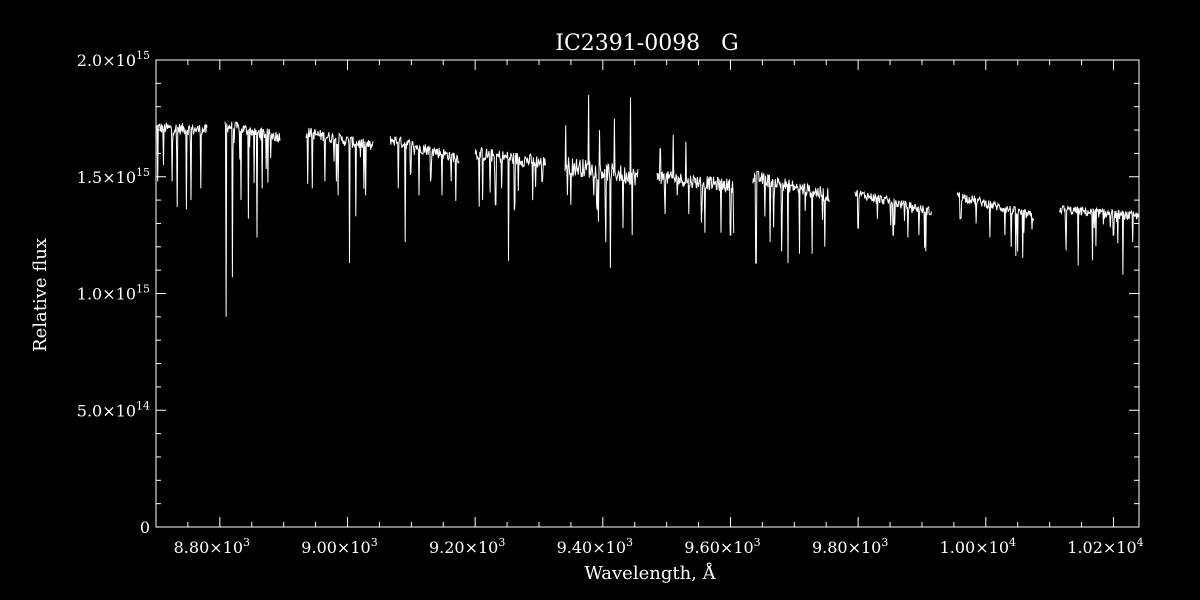  I want to click on chart-title: IC2391-0098 G, so click(647, 43).